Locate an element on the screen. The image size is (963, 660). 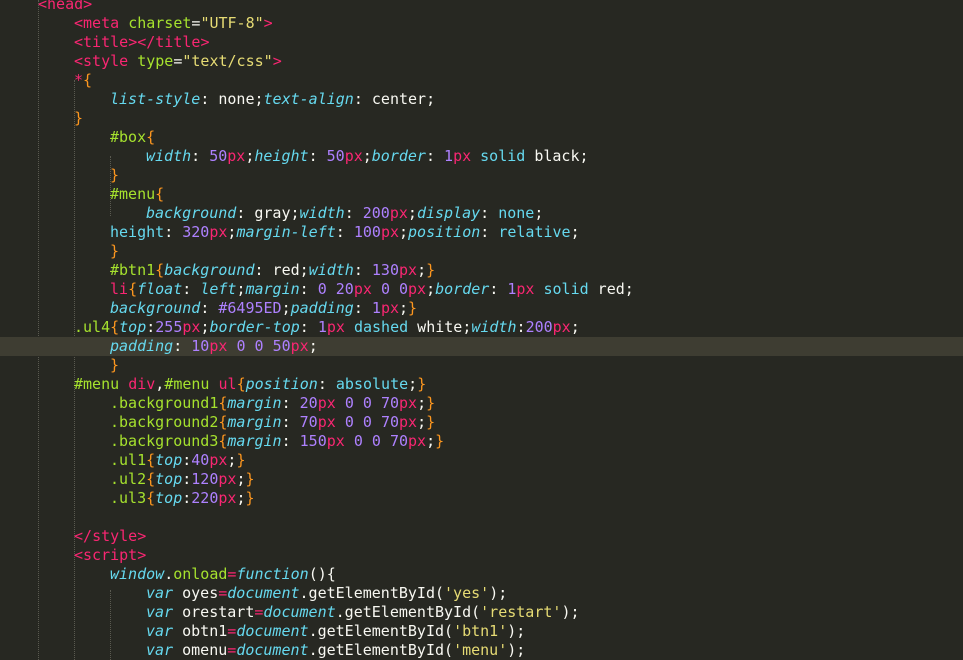
code-token: height is located at coordinates (281, 156).